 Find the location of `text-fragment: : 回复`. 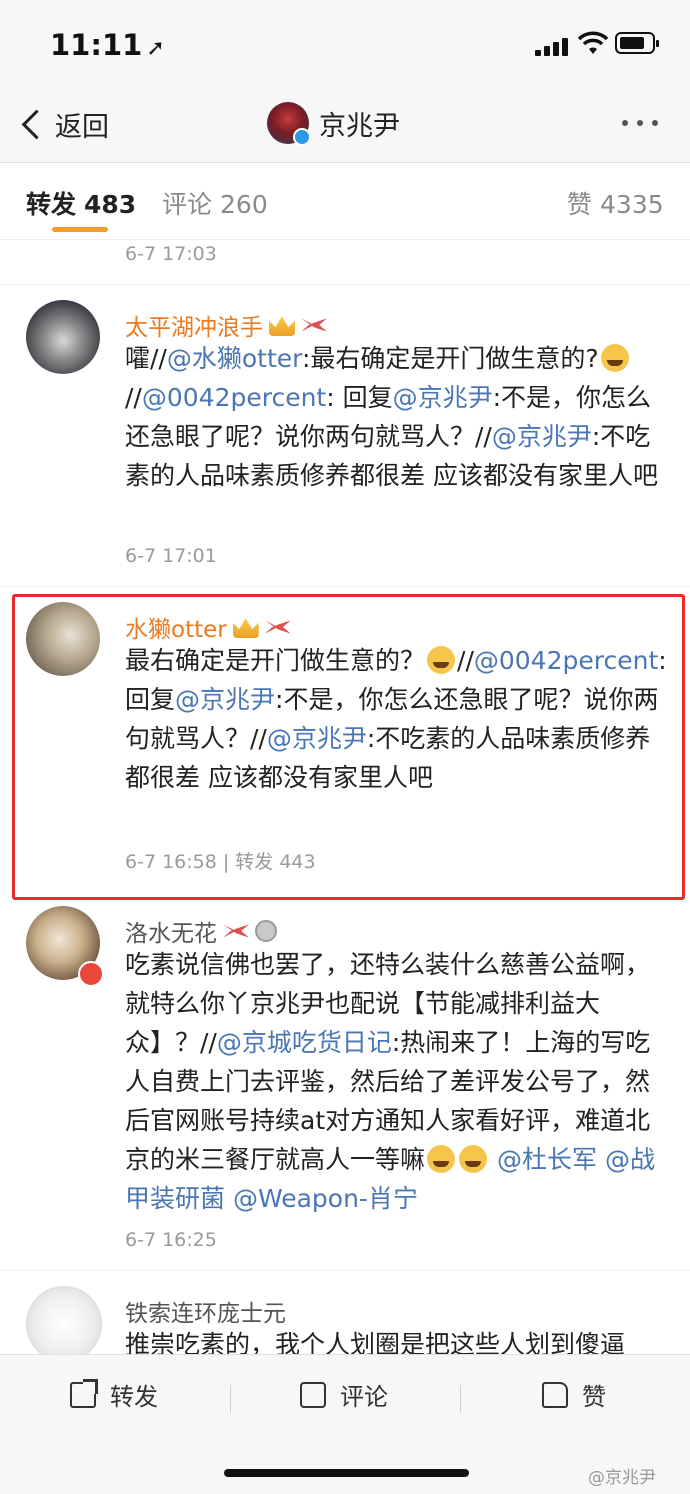

text-fragment: : 回复 is located at coordinates (359, 397).